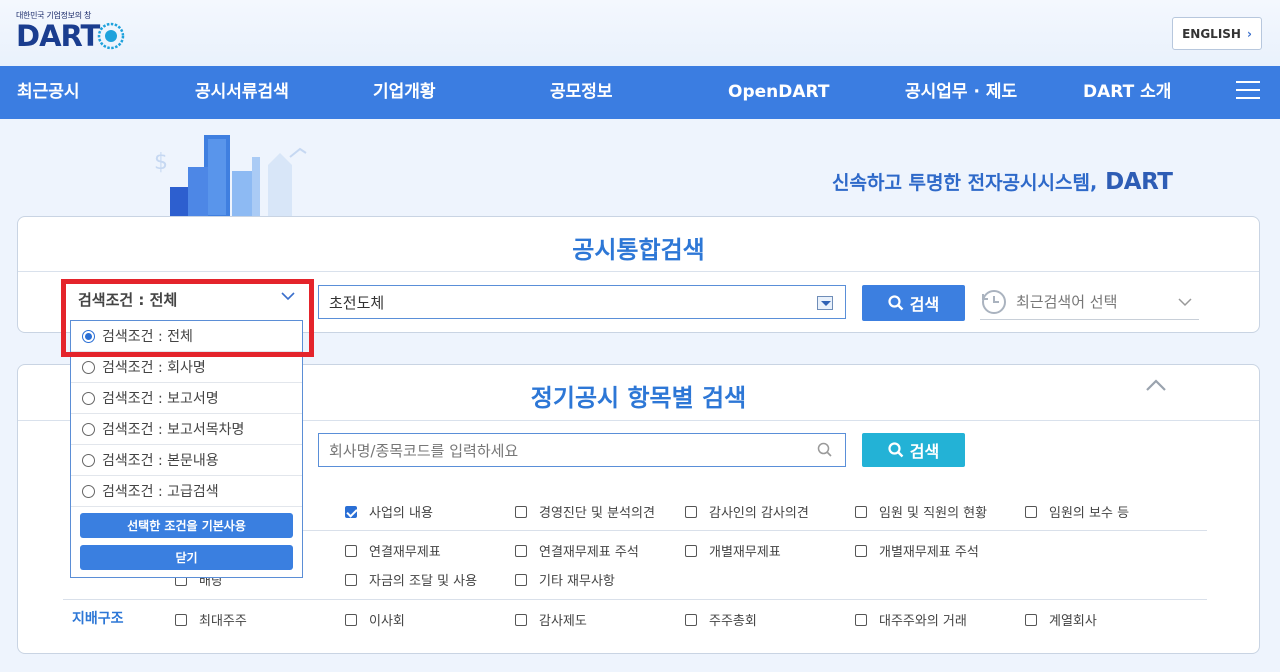  I want to click on dart-logo: 대한민국 기업정보의 창 DART, so click(70, 30).